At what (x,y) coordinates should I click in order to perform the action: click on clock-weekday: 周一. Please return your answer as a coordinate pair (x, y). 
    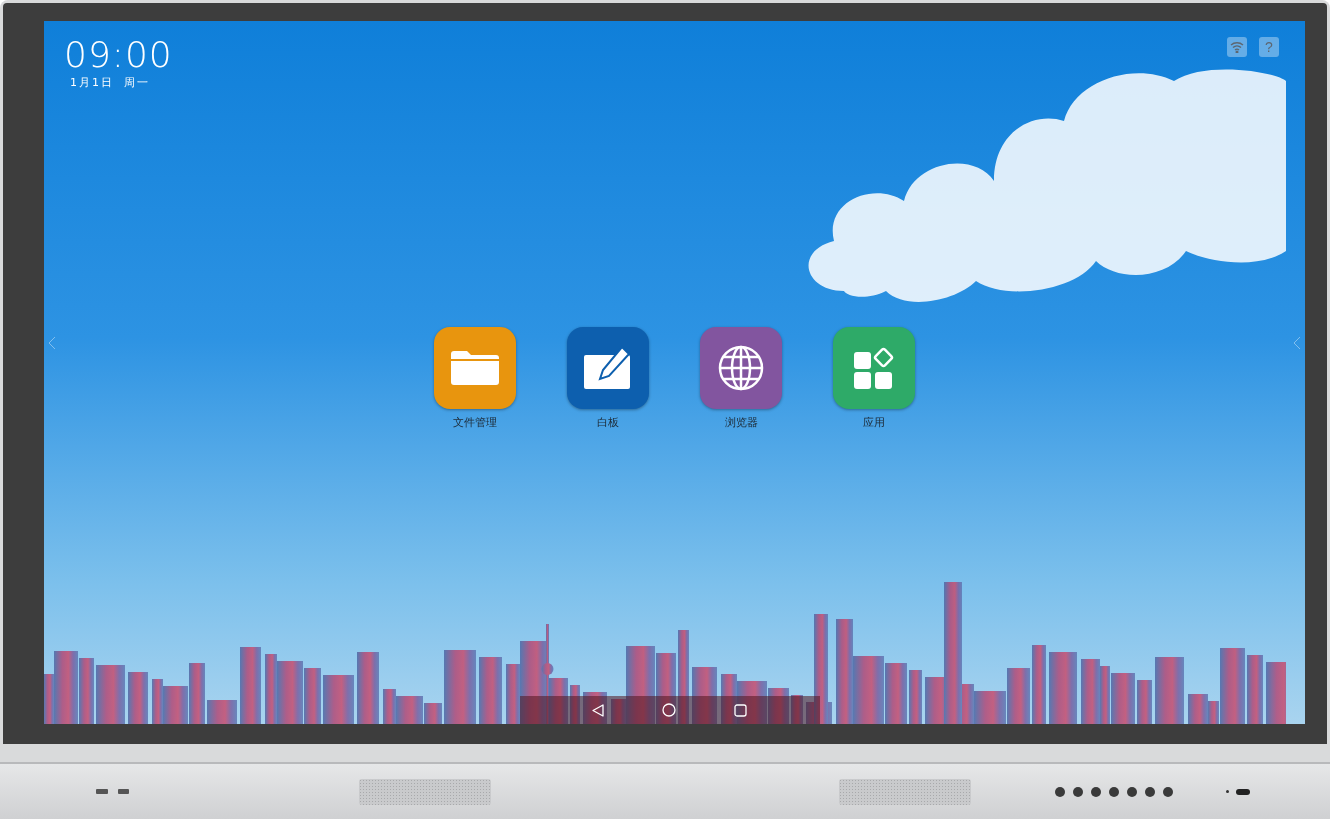
    Looking at the image, I should click on (137, 82).